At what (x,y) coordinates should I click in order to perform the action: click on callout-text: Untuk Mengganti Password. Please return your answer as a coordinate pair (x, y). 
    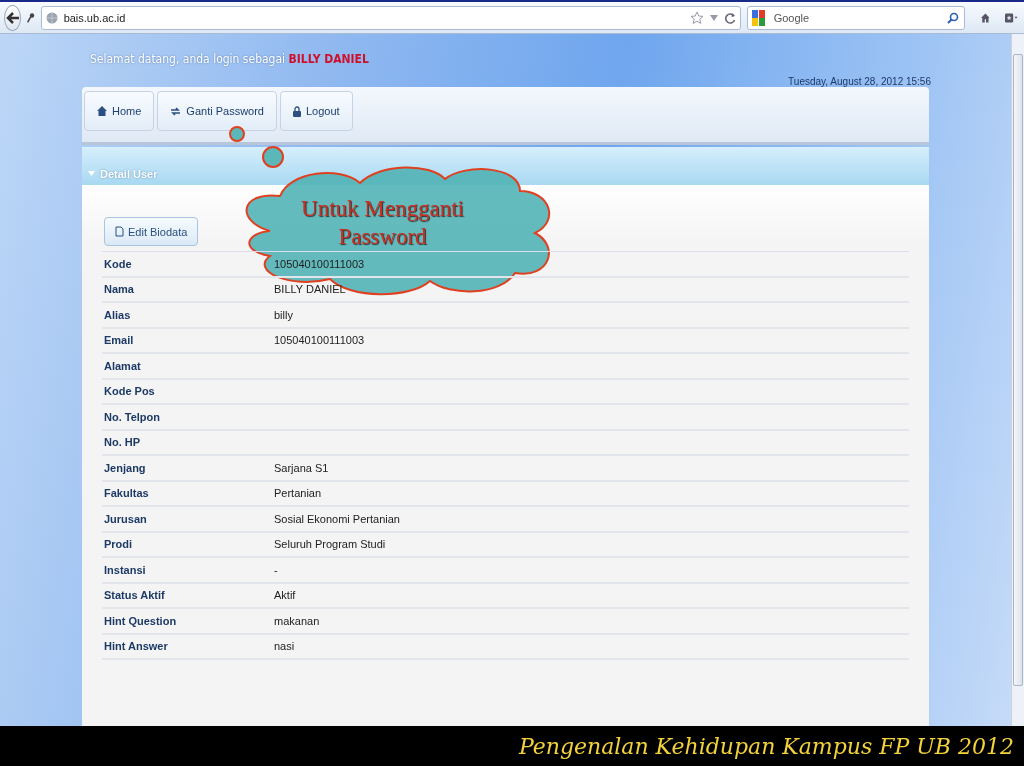
    Looking at the image, I should click on (382, 223).